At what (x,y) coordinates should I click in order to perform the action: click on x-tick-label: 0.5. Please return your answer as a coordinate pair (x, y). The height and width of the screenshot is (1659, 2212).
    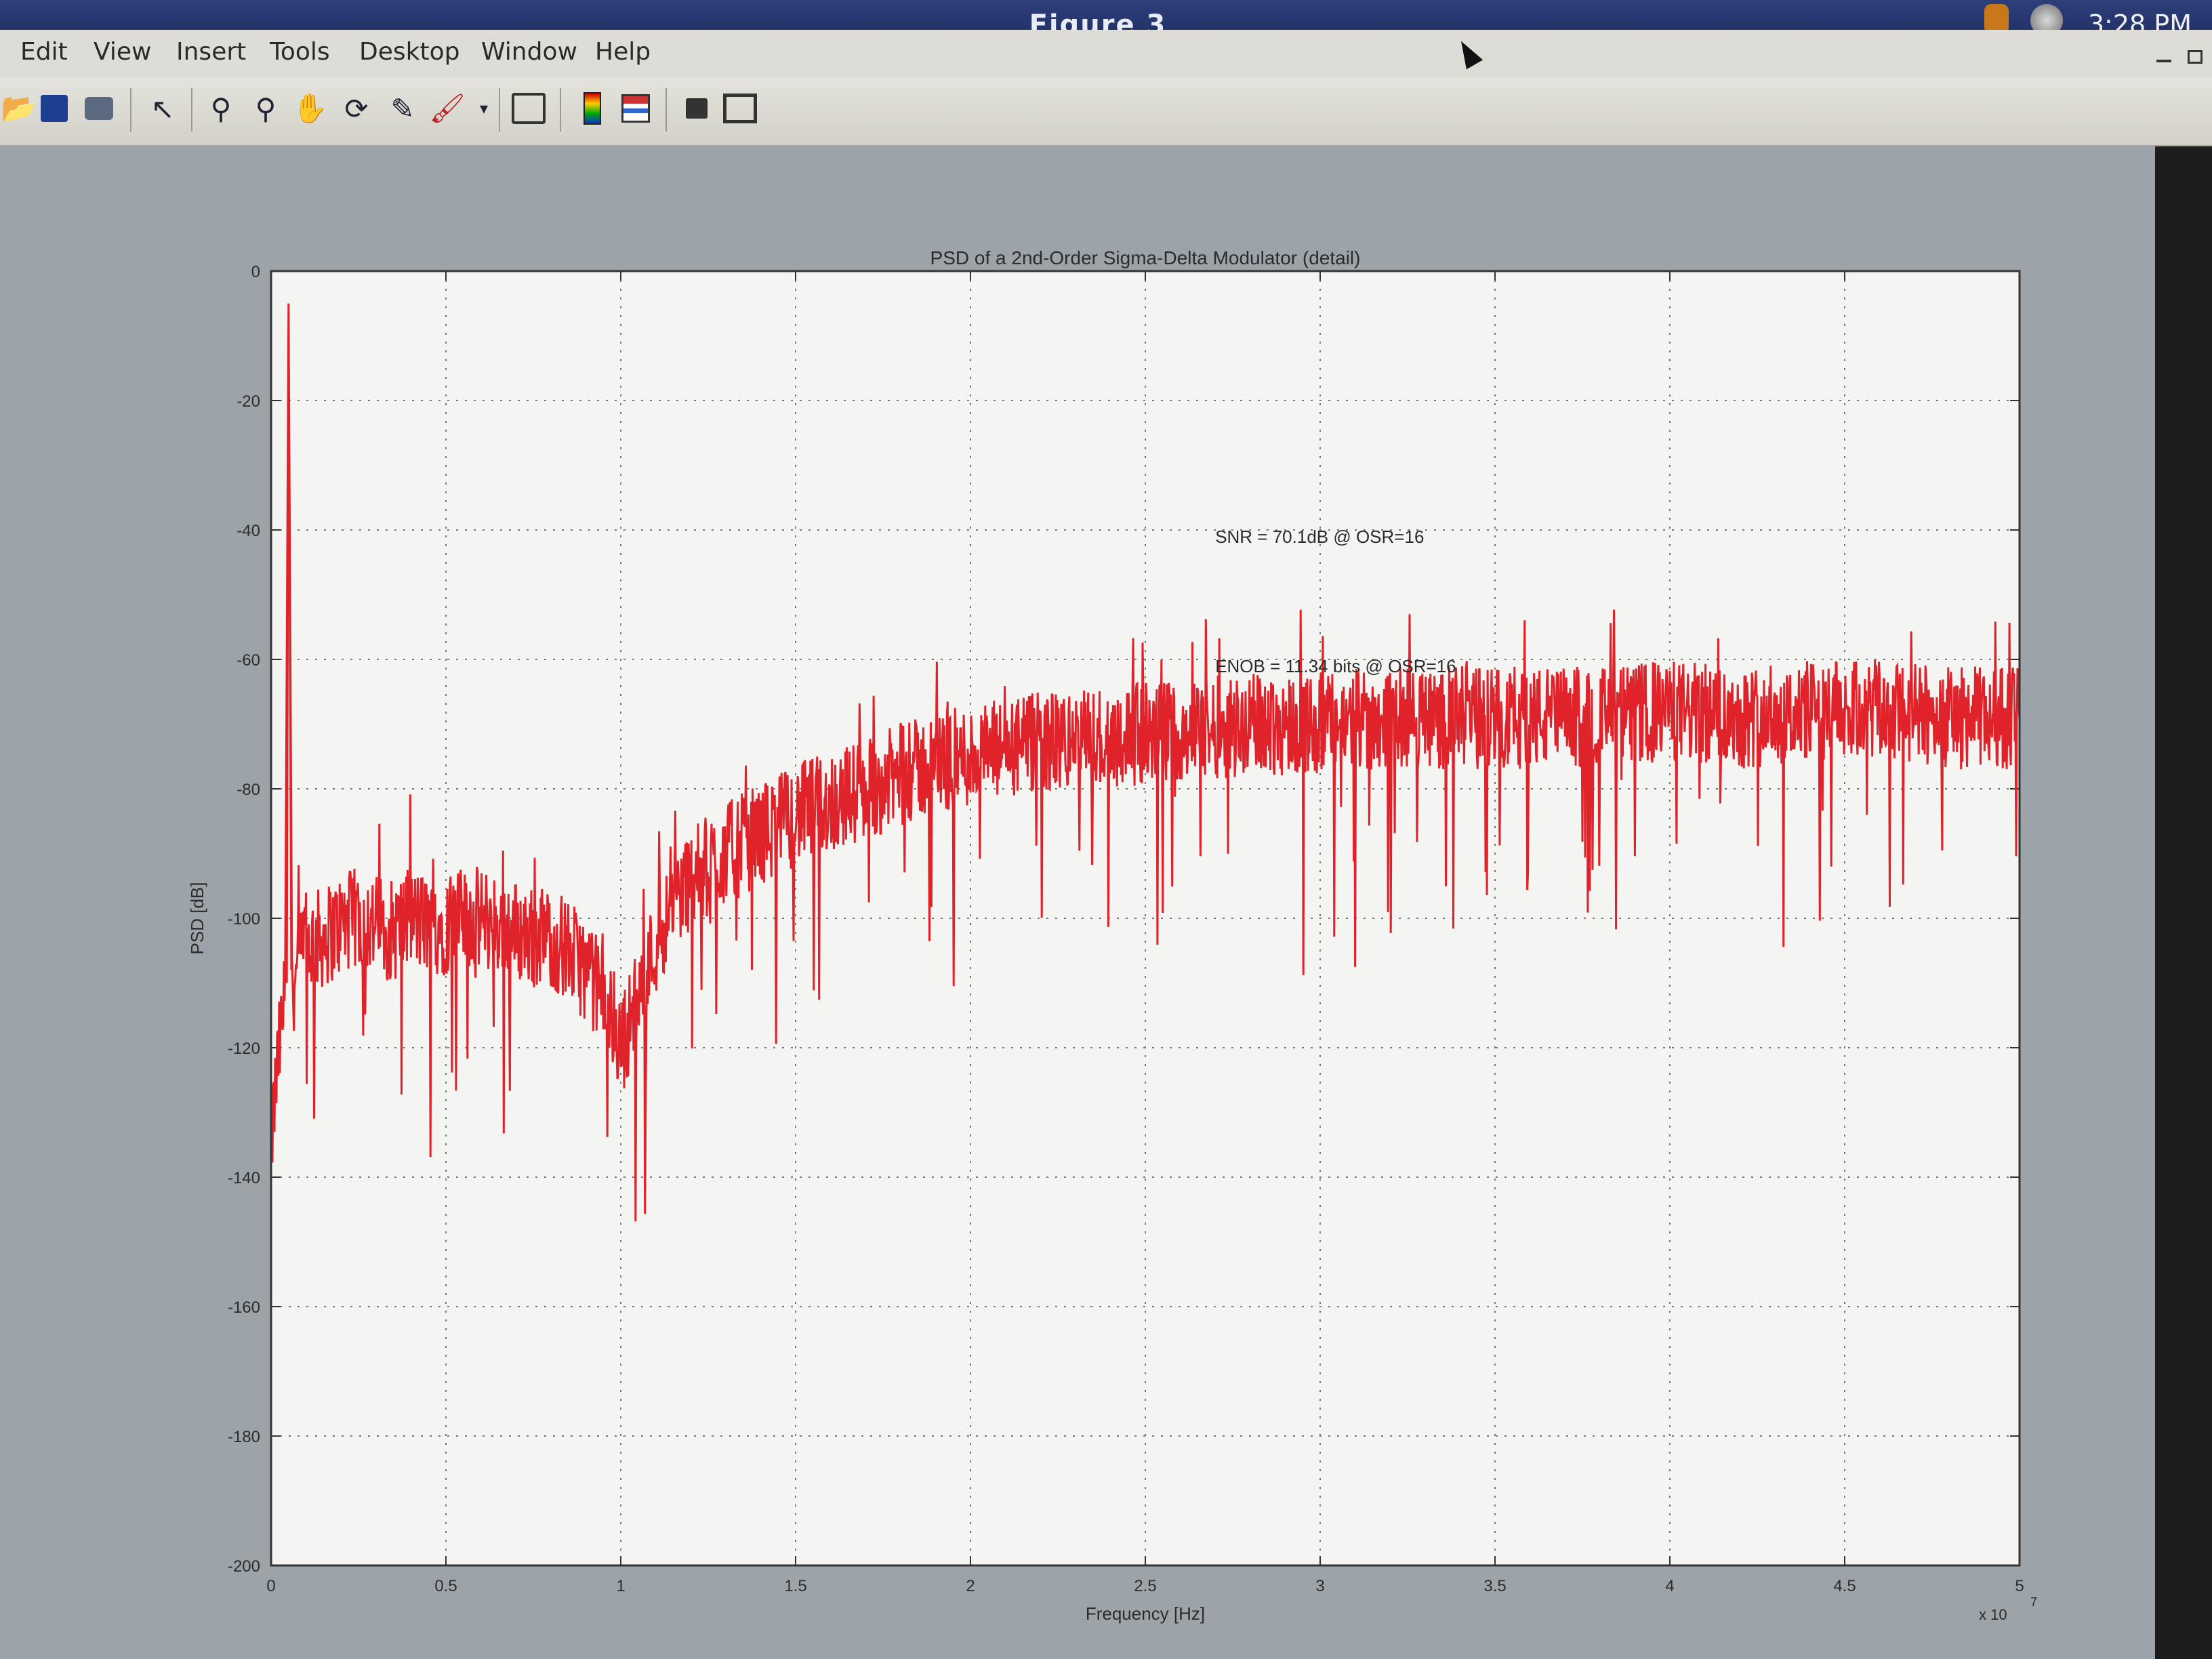
    Looking at the image, I should click on (445, 1586).